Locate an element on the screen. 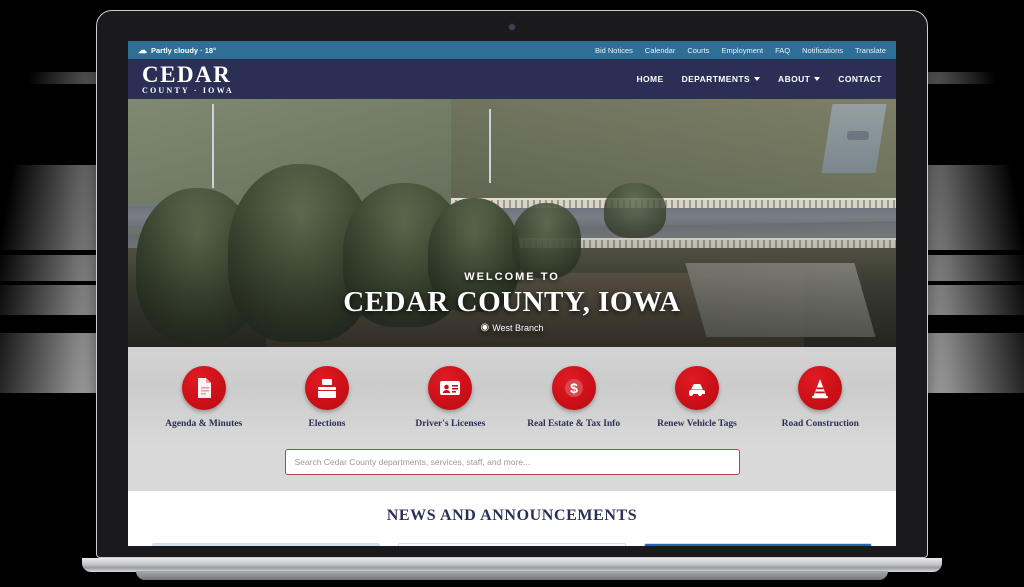  car-icon is located at coordinates (696, 387).